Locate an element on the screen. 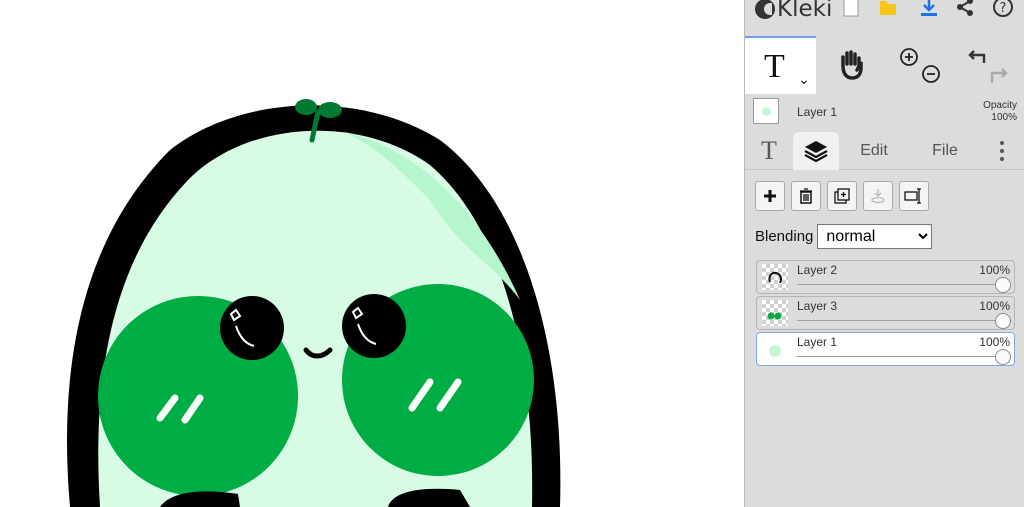 The width and height of the screenshot is (1024, 507). delete-layer-button is located at coordinates (806, 196).